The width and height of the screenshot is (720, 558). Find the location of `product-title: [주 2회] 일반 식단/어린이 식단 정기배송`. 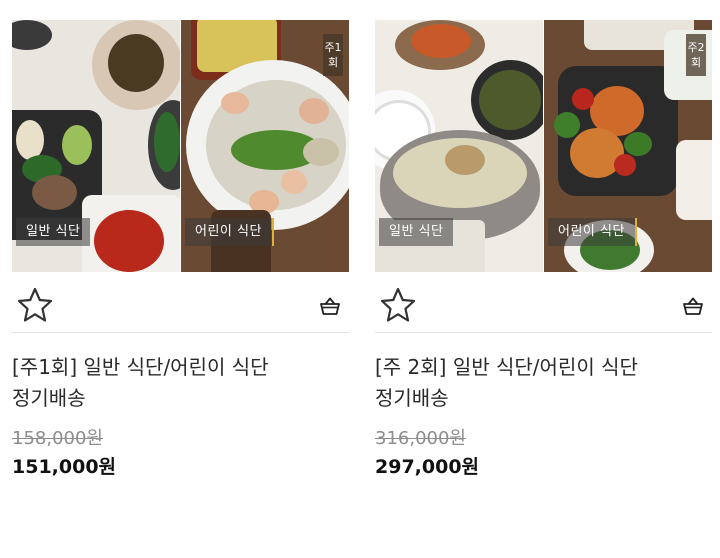

product-title: [주 2회] 일반 식단/어린이 식단 정기배송 is located at coordinates (543, 383).